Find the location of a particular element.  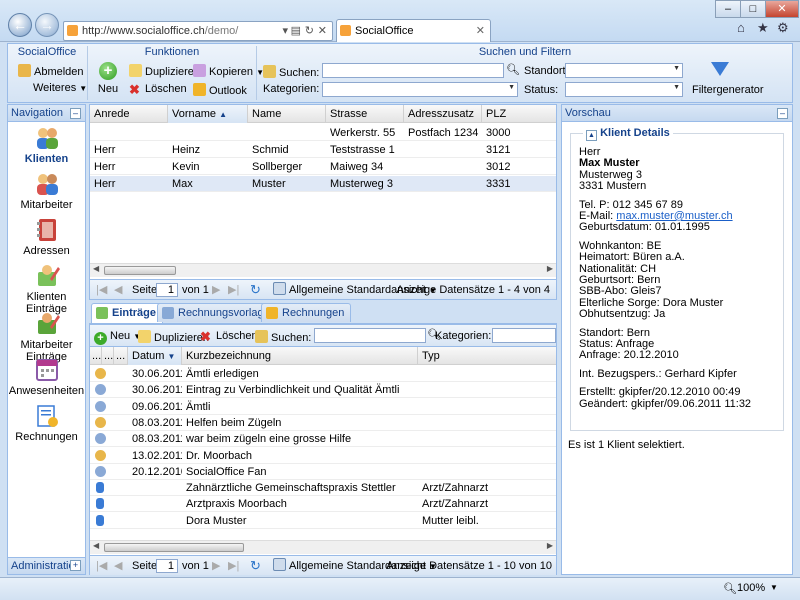

zoom-icon: 🔍︎ is located at coordinates (730, 588).